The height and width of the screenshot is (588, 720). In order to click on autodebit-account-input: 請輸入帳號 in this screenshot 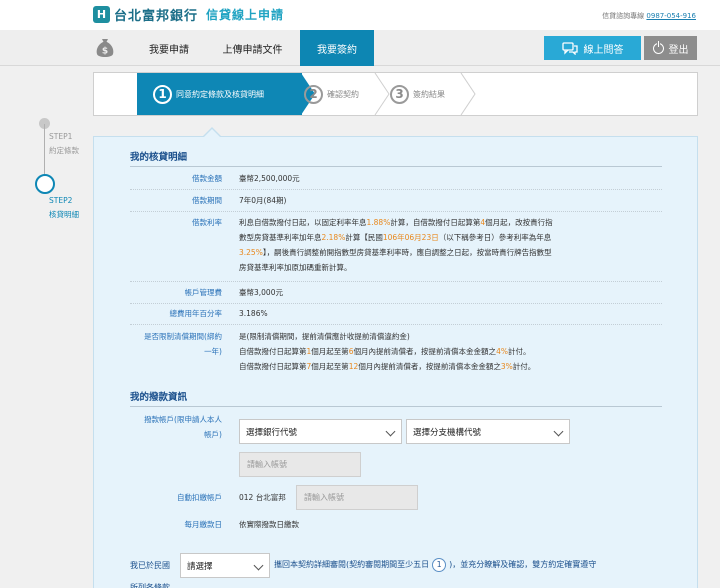, I will do `click(357, 497)`.